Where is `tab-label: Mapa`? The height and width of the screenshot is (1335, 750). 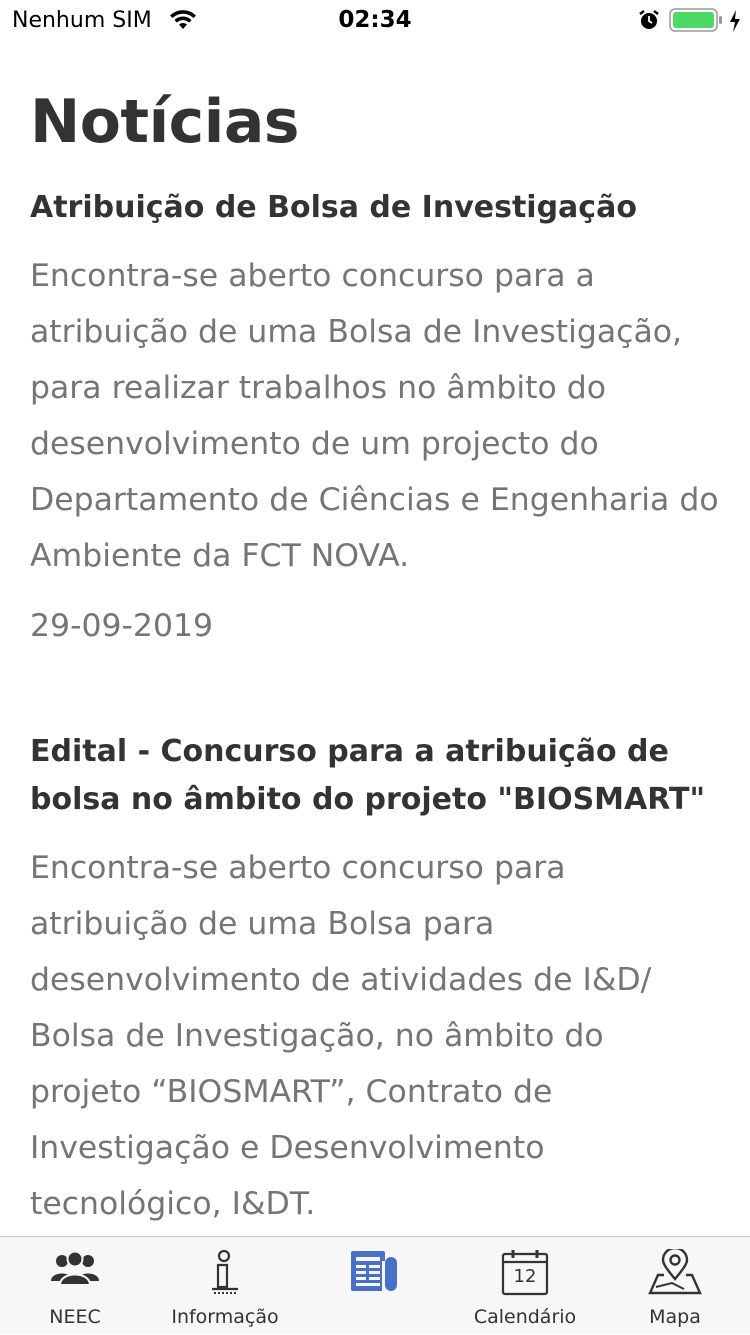
tab-label: Mapa is located at coordinates (675, 1317).